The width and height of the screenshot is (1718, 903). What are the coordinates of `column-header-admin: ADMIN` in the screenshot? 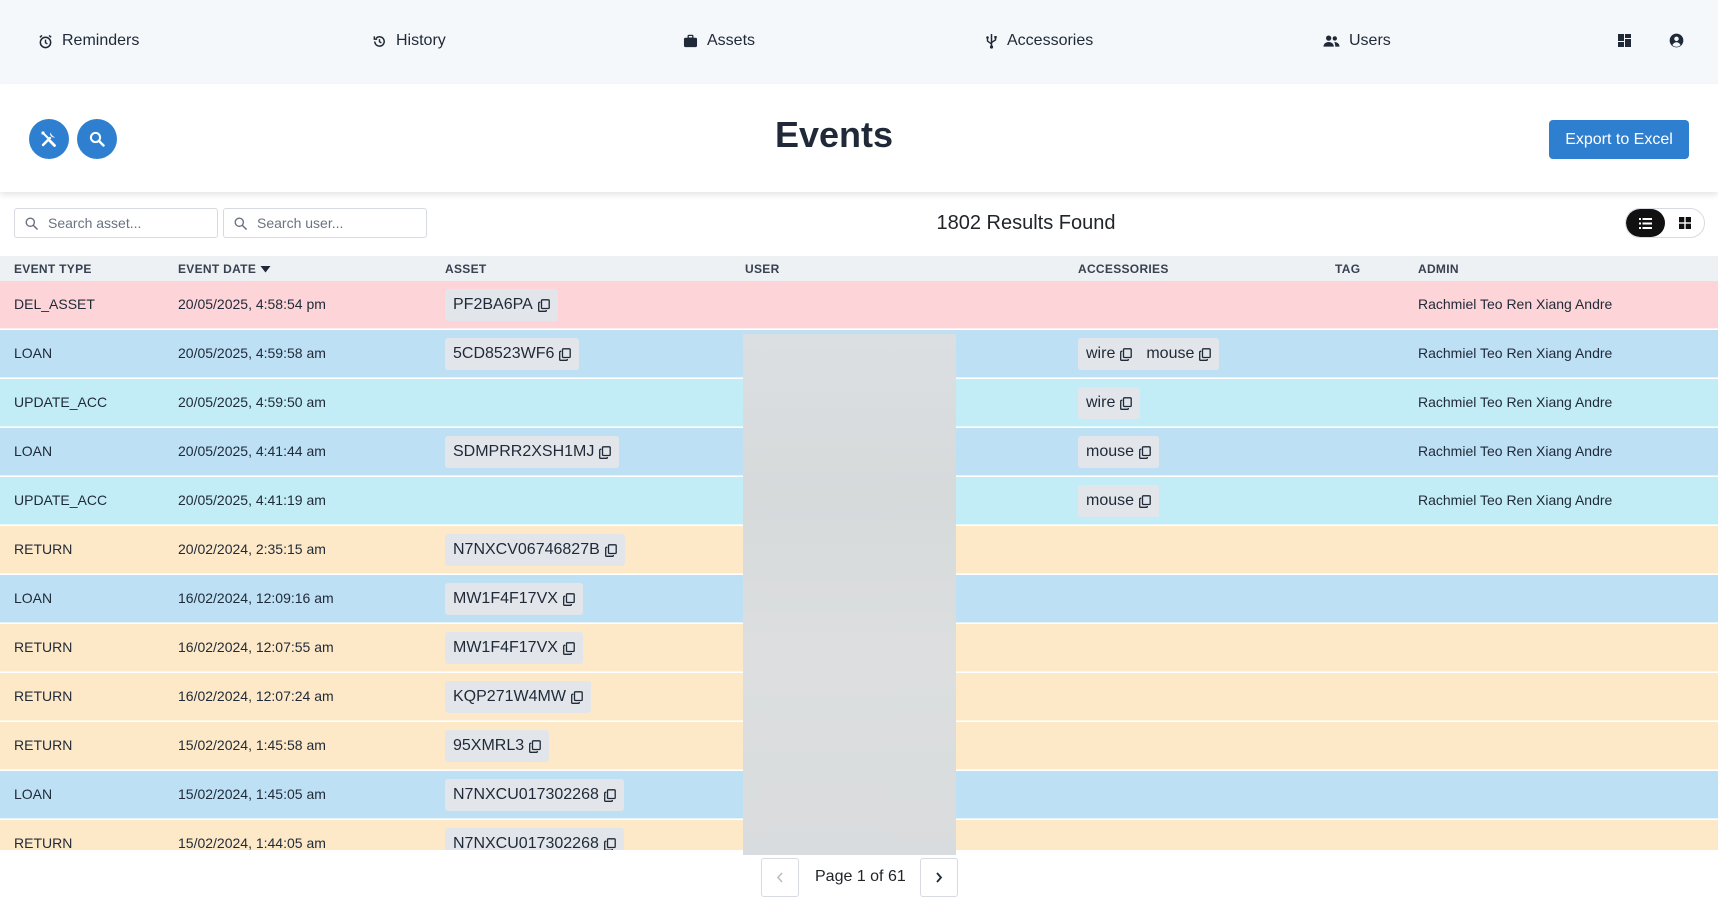 It's located at (1438, 269).